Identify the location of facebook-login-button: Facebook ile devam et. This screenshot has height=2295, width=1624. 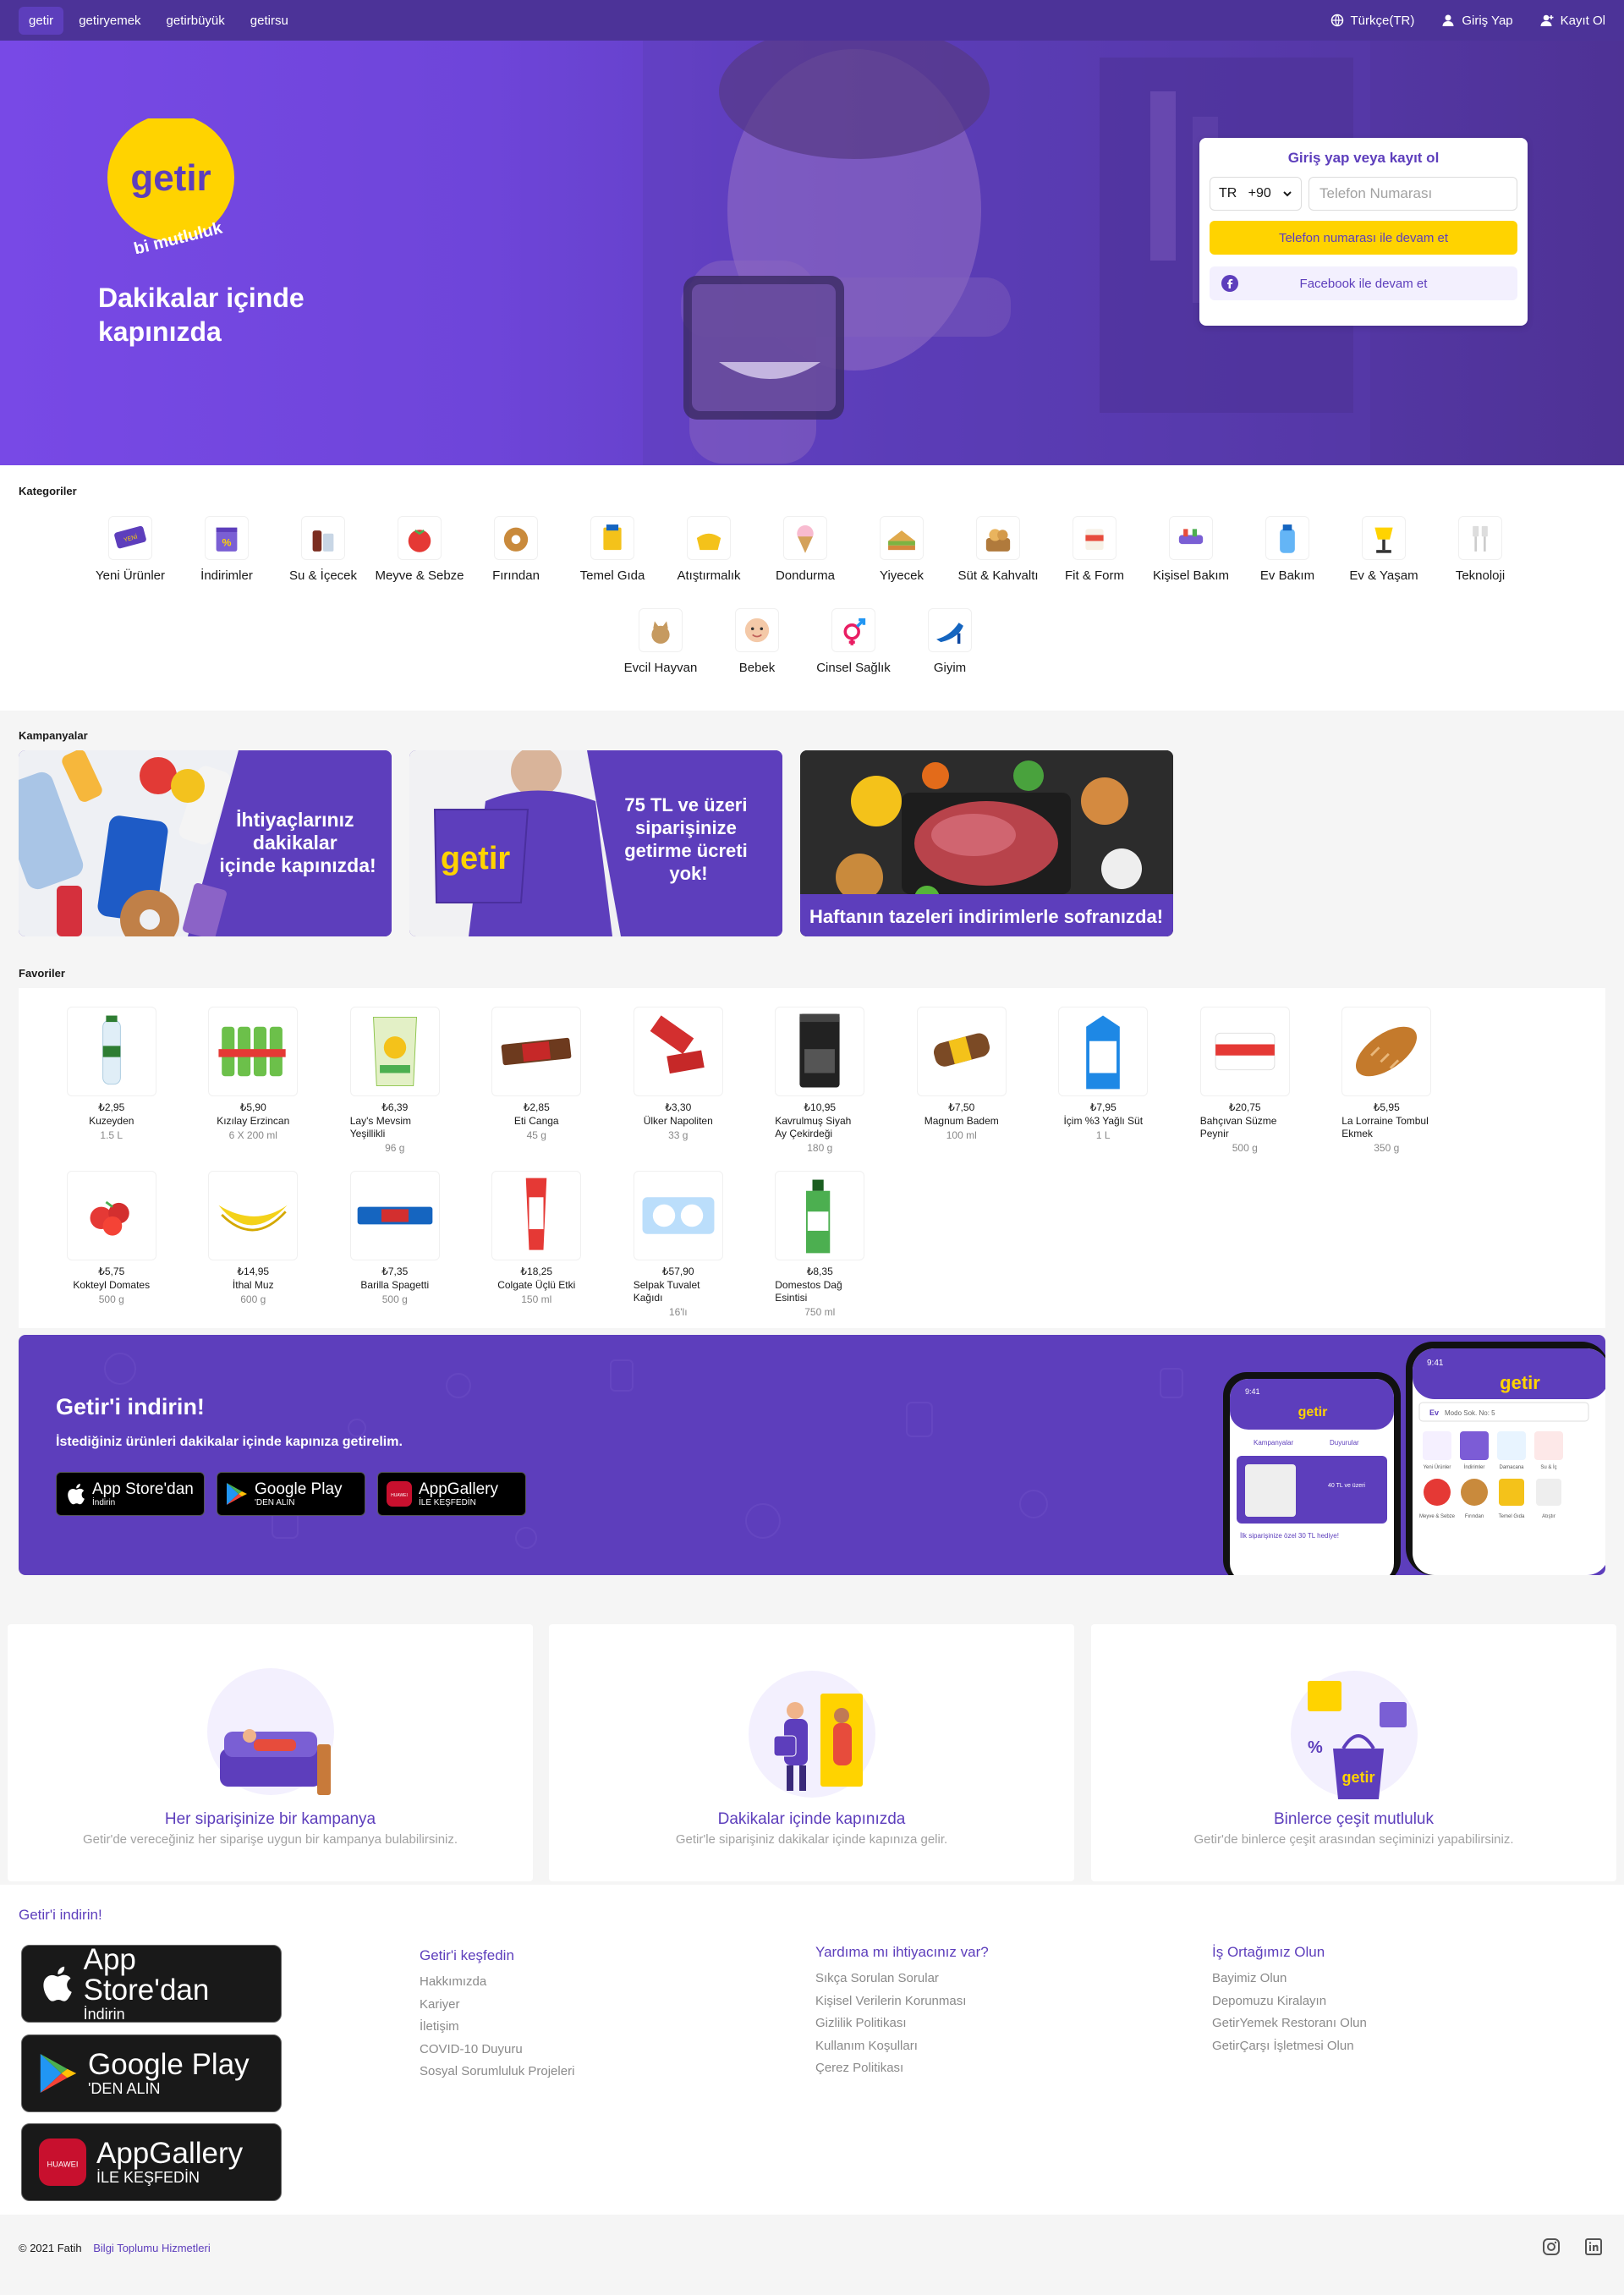
(1364, 283).